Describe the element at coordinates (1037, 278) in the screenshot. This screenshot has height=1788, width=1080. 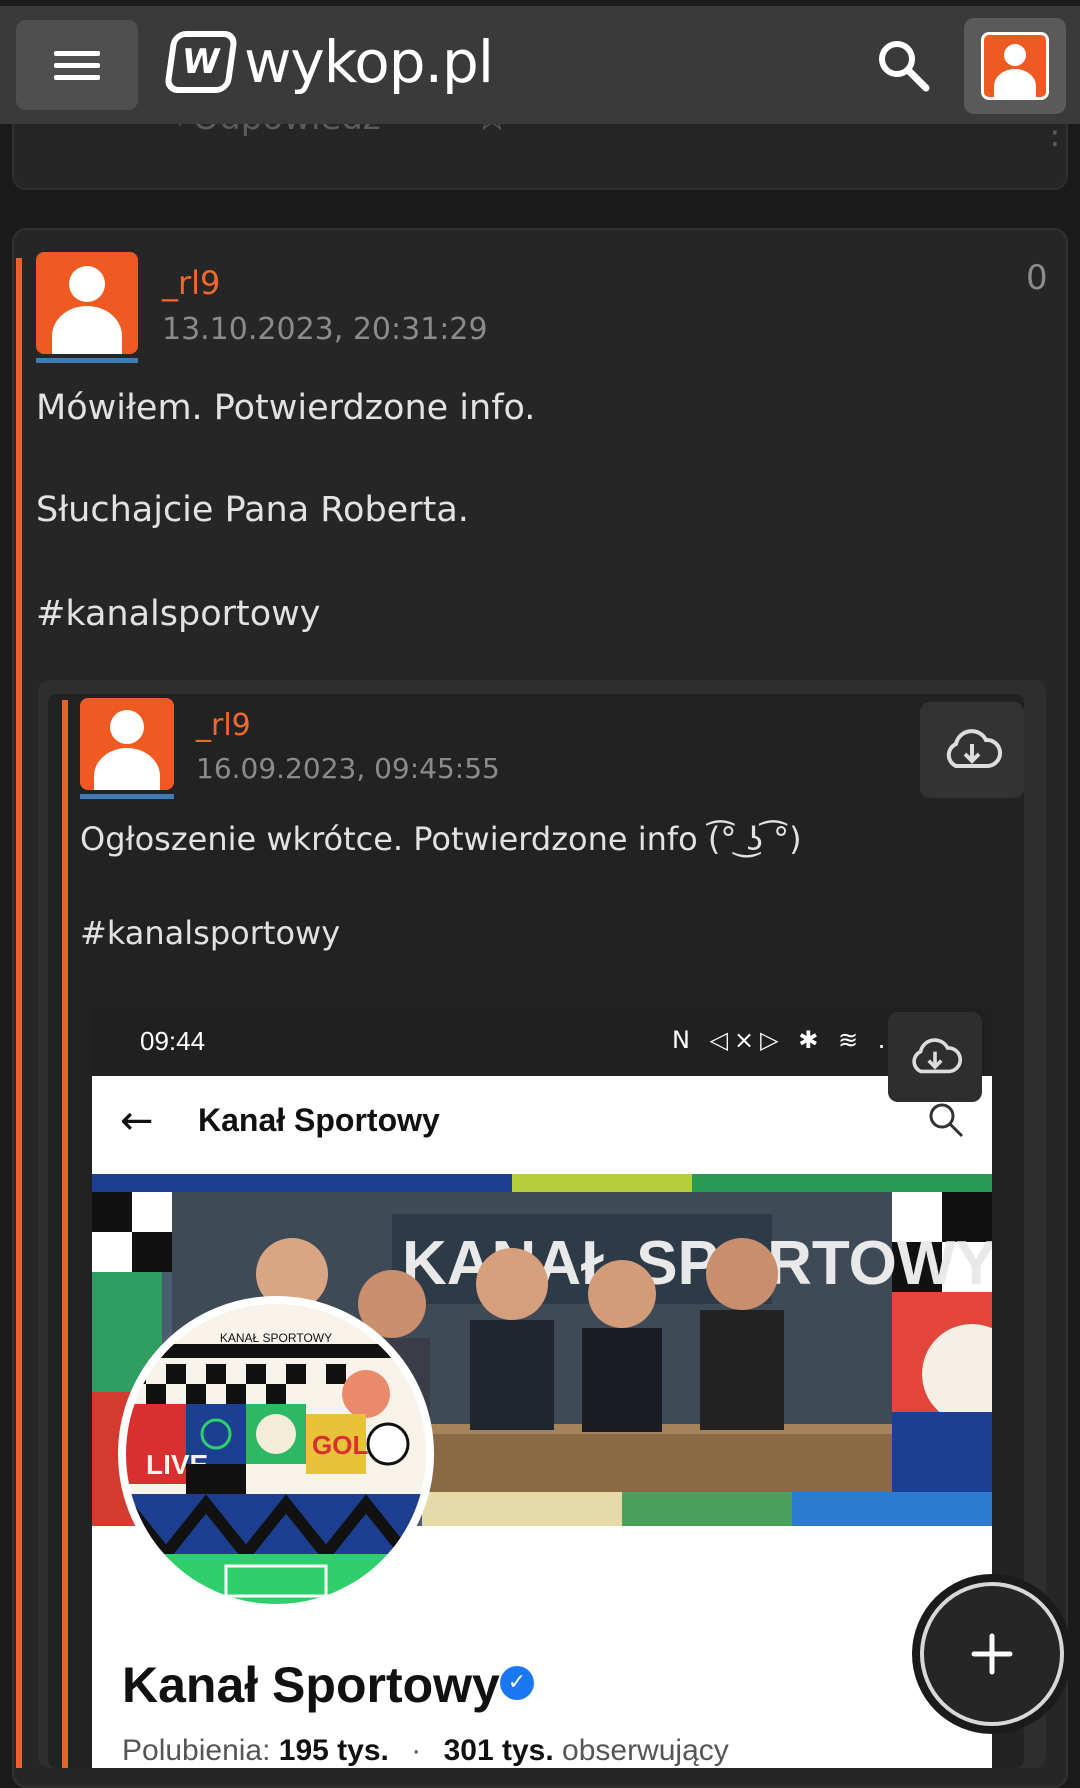
I see `post-score: 0` at that location.